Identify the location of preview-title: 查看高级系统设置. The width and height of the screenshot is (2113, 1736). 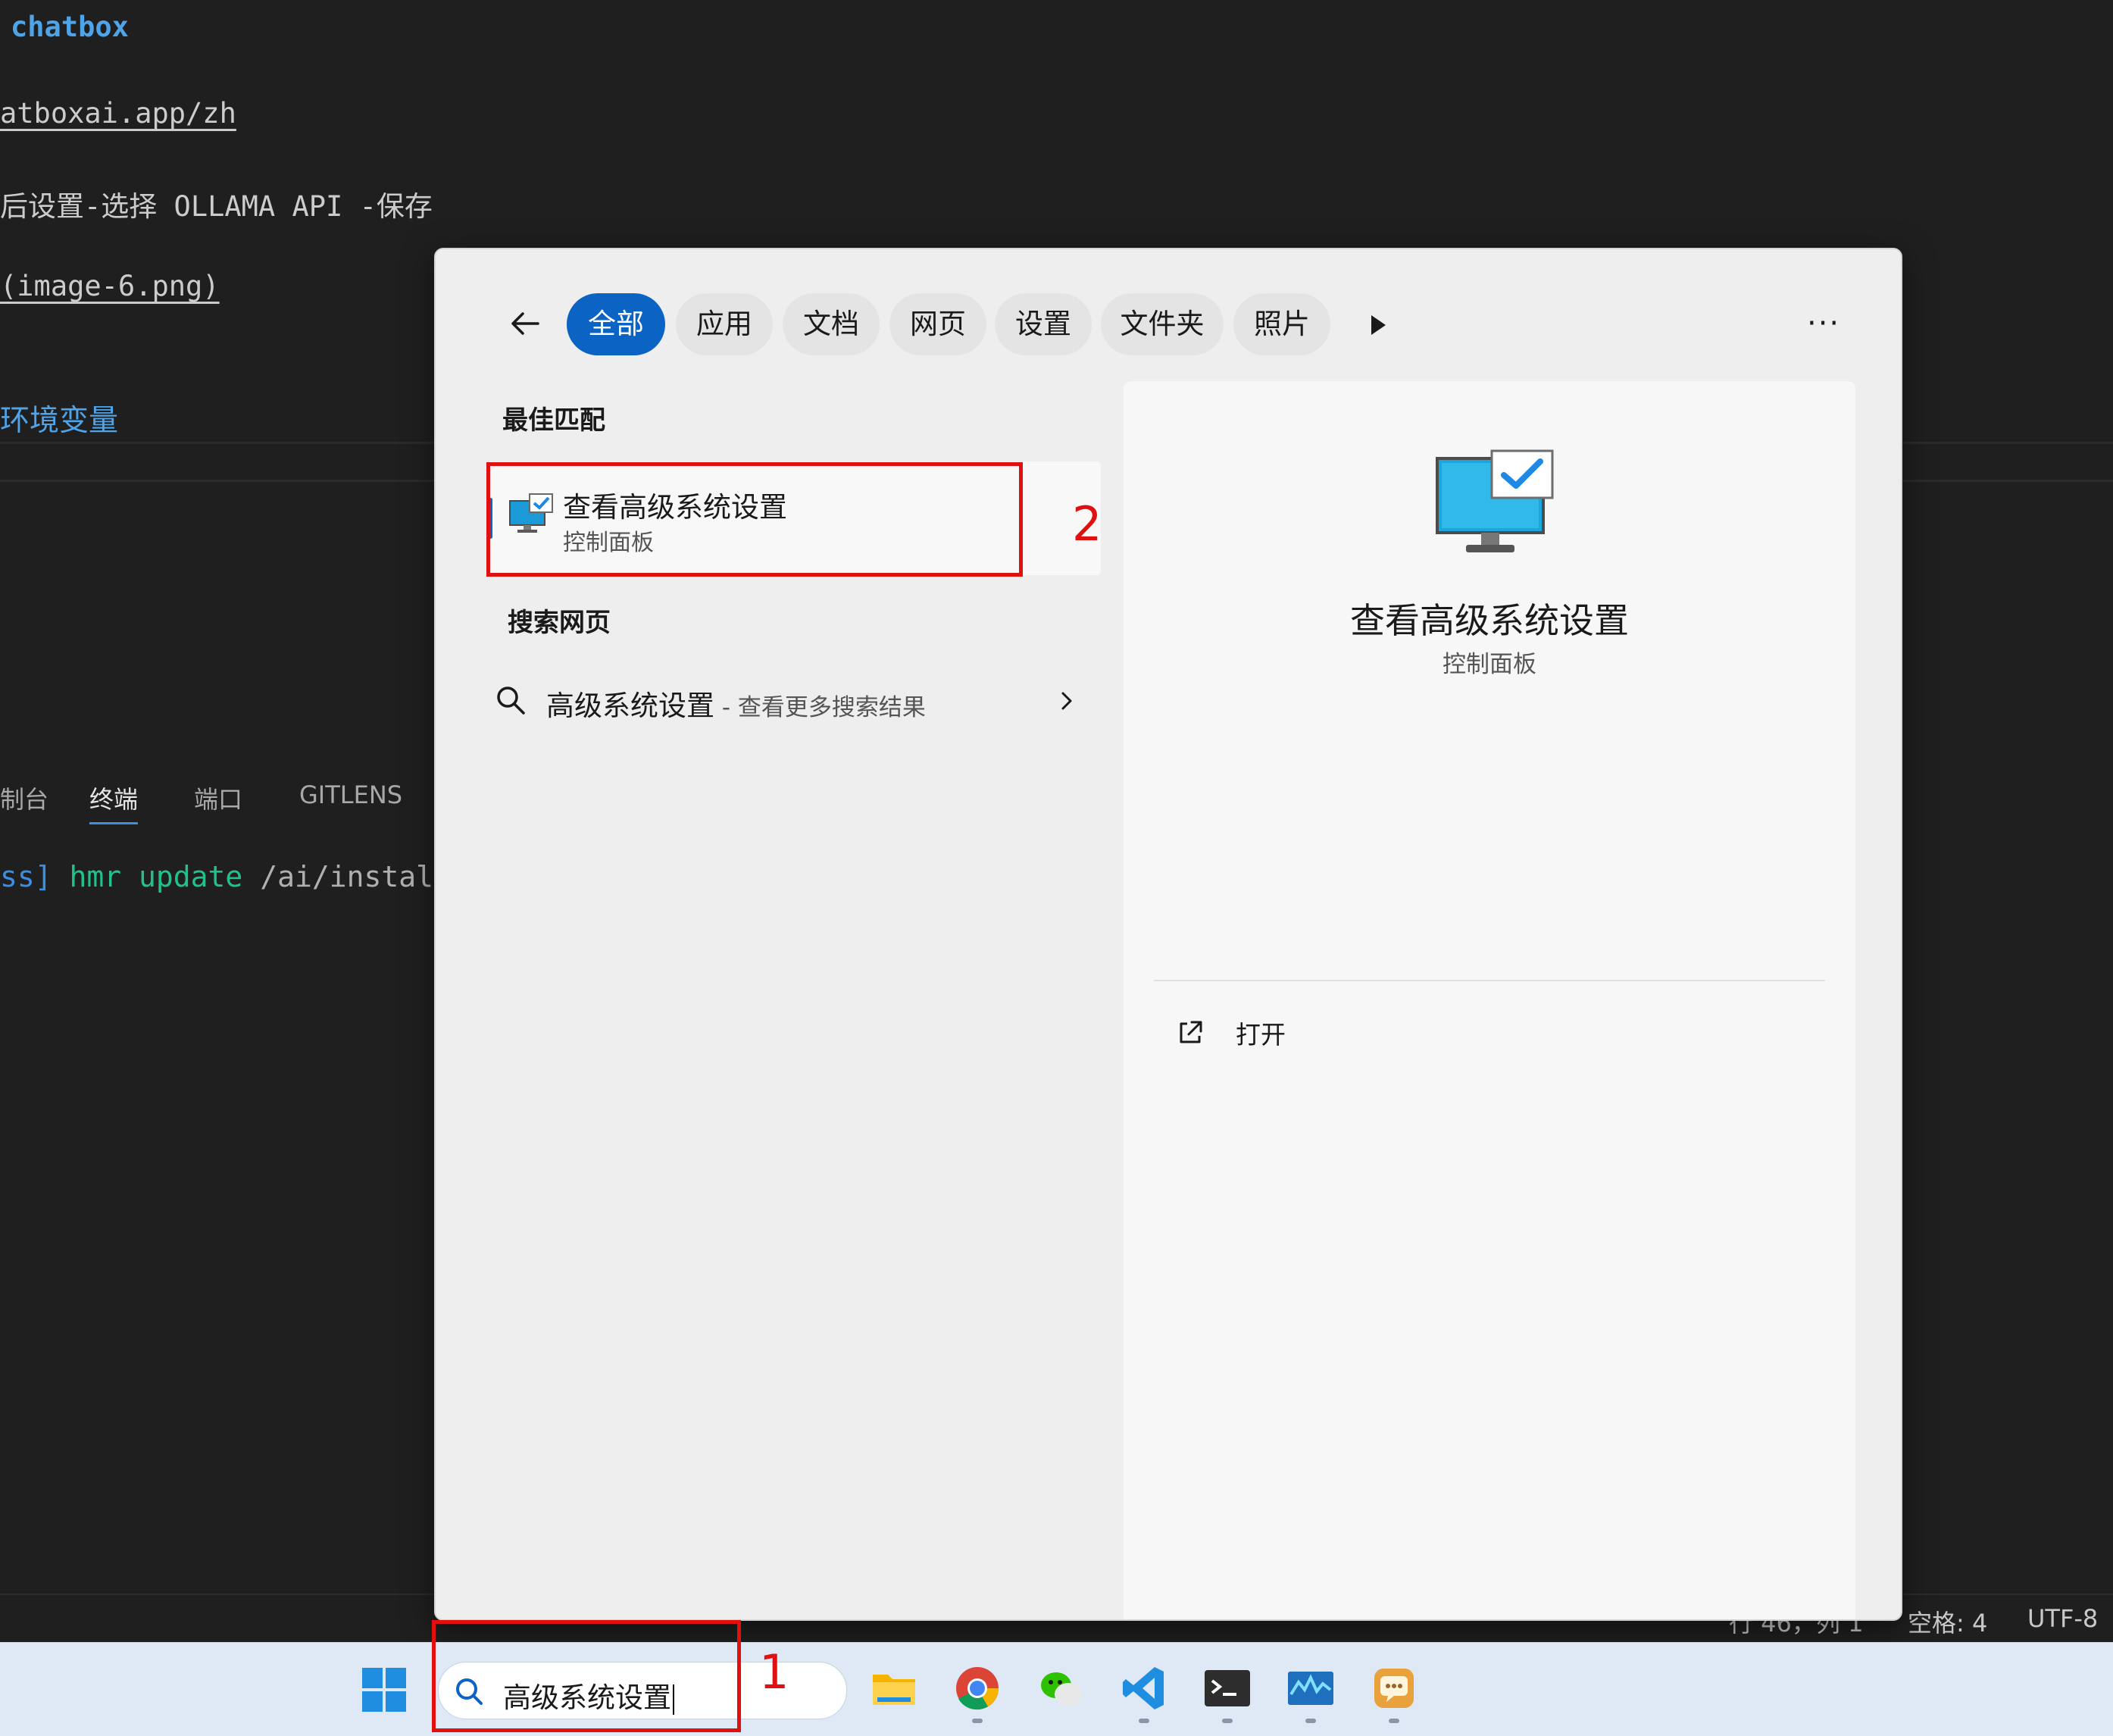
(1489, 620).